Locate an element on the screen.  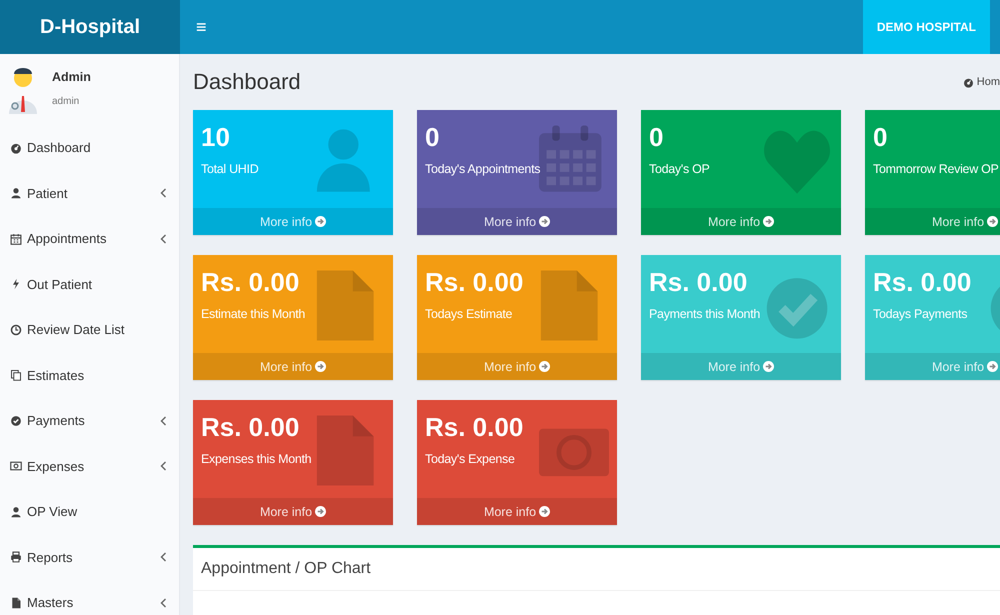
app-logo: D-Hospital is located at coordinates (90, 27).